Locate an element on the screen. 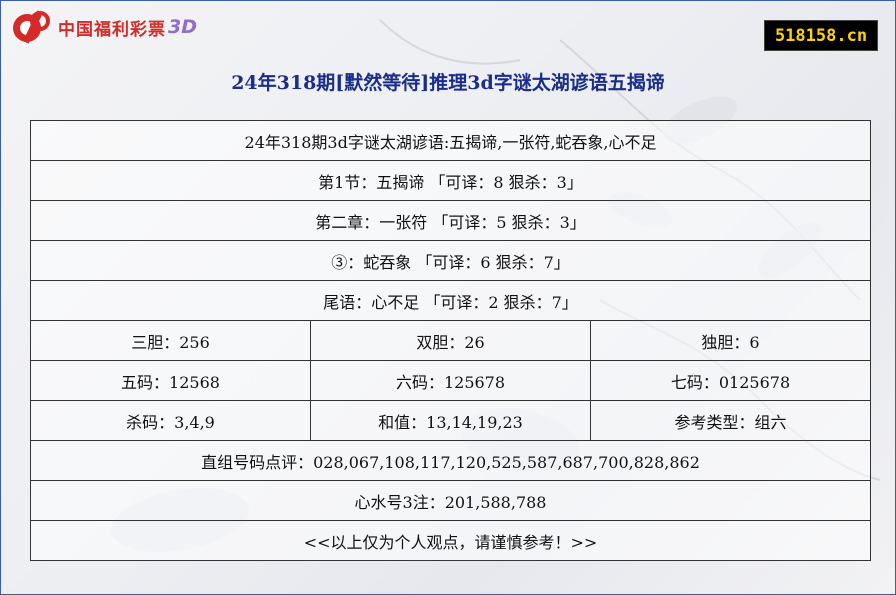 The width and height of the screenshot is (896, 595). section-4-cell: 尾语：心不足 「可译：2 狠杀：7」 is located at coordinates (450, 300).